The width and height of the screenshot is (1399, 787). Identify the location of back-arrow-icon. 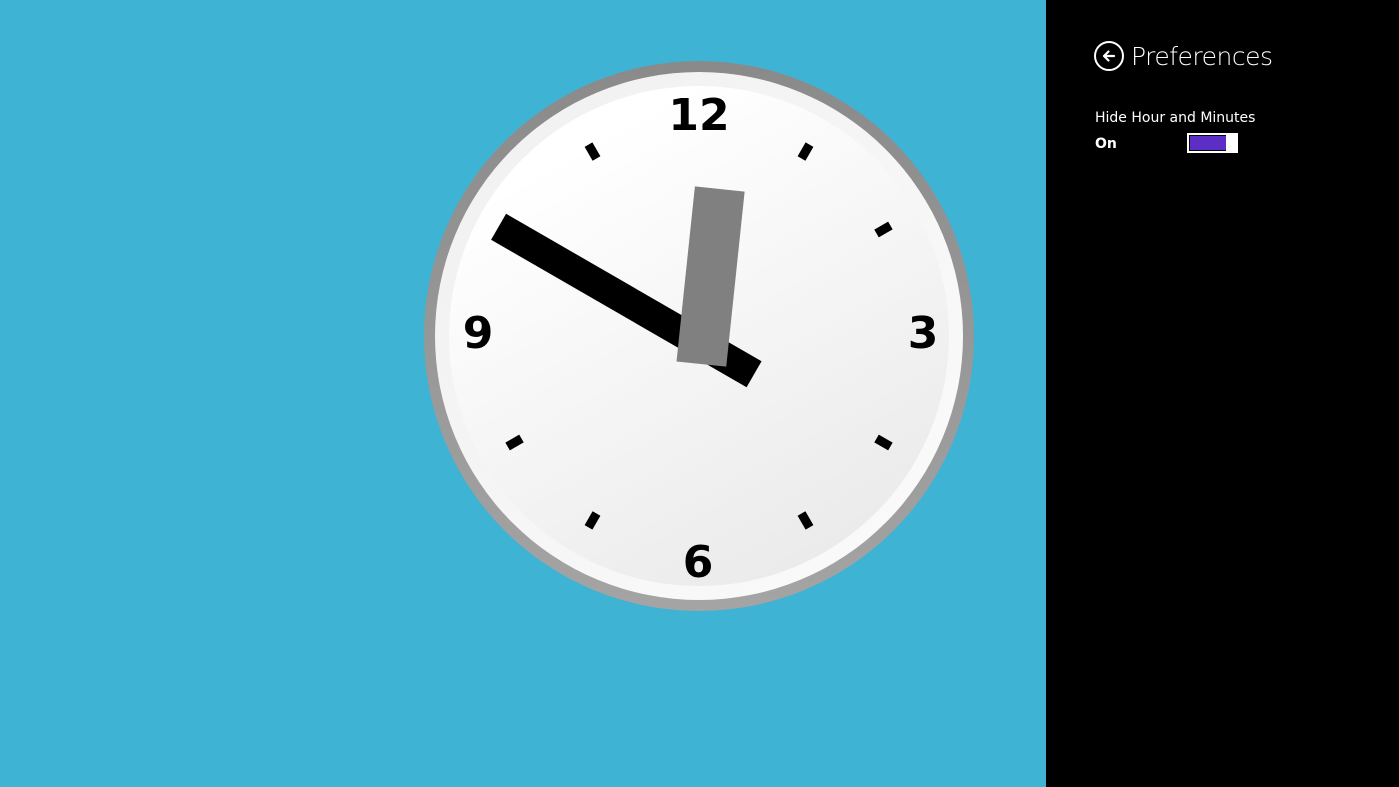
(1109, 56).